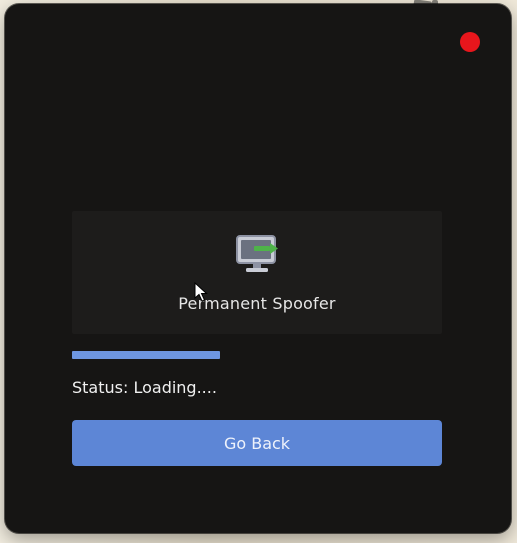 This screenshot has width=517, height=543. I want to click on progress-bar-fill, so click(146, 355).